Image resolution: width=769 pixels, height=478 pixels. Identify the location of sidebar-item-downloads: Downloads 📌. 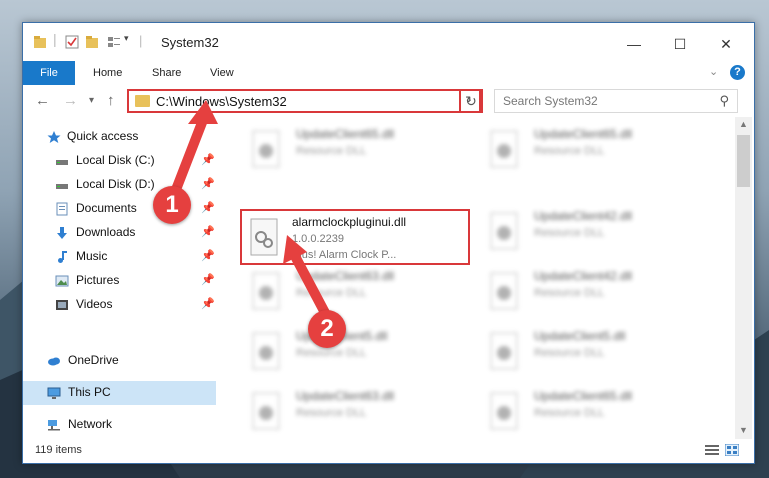
(119, 233).